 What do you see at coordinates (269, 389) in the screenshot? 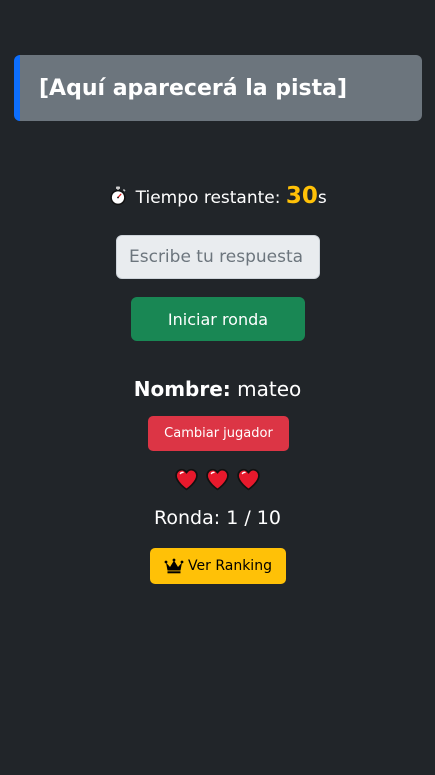
I see `player-name-value: mateo` at bounding box center [269, 389].